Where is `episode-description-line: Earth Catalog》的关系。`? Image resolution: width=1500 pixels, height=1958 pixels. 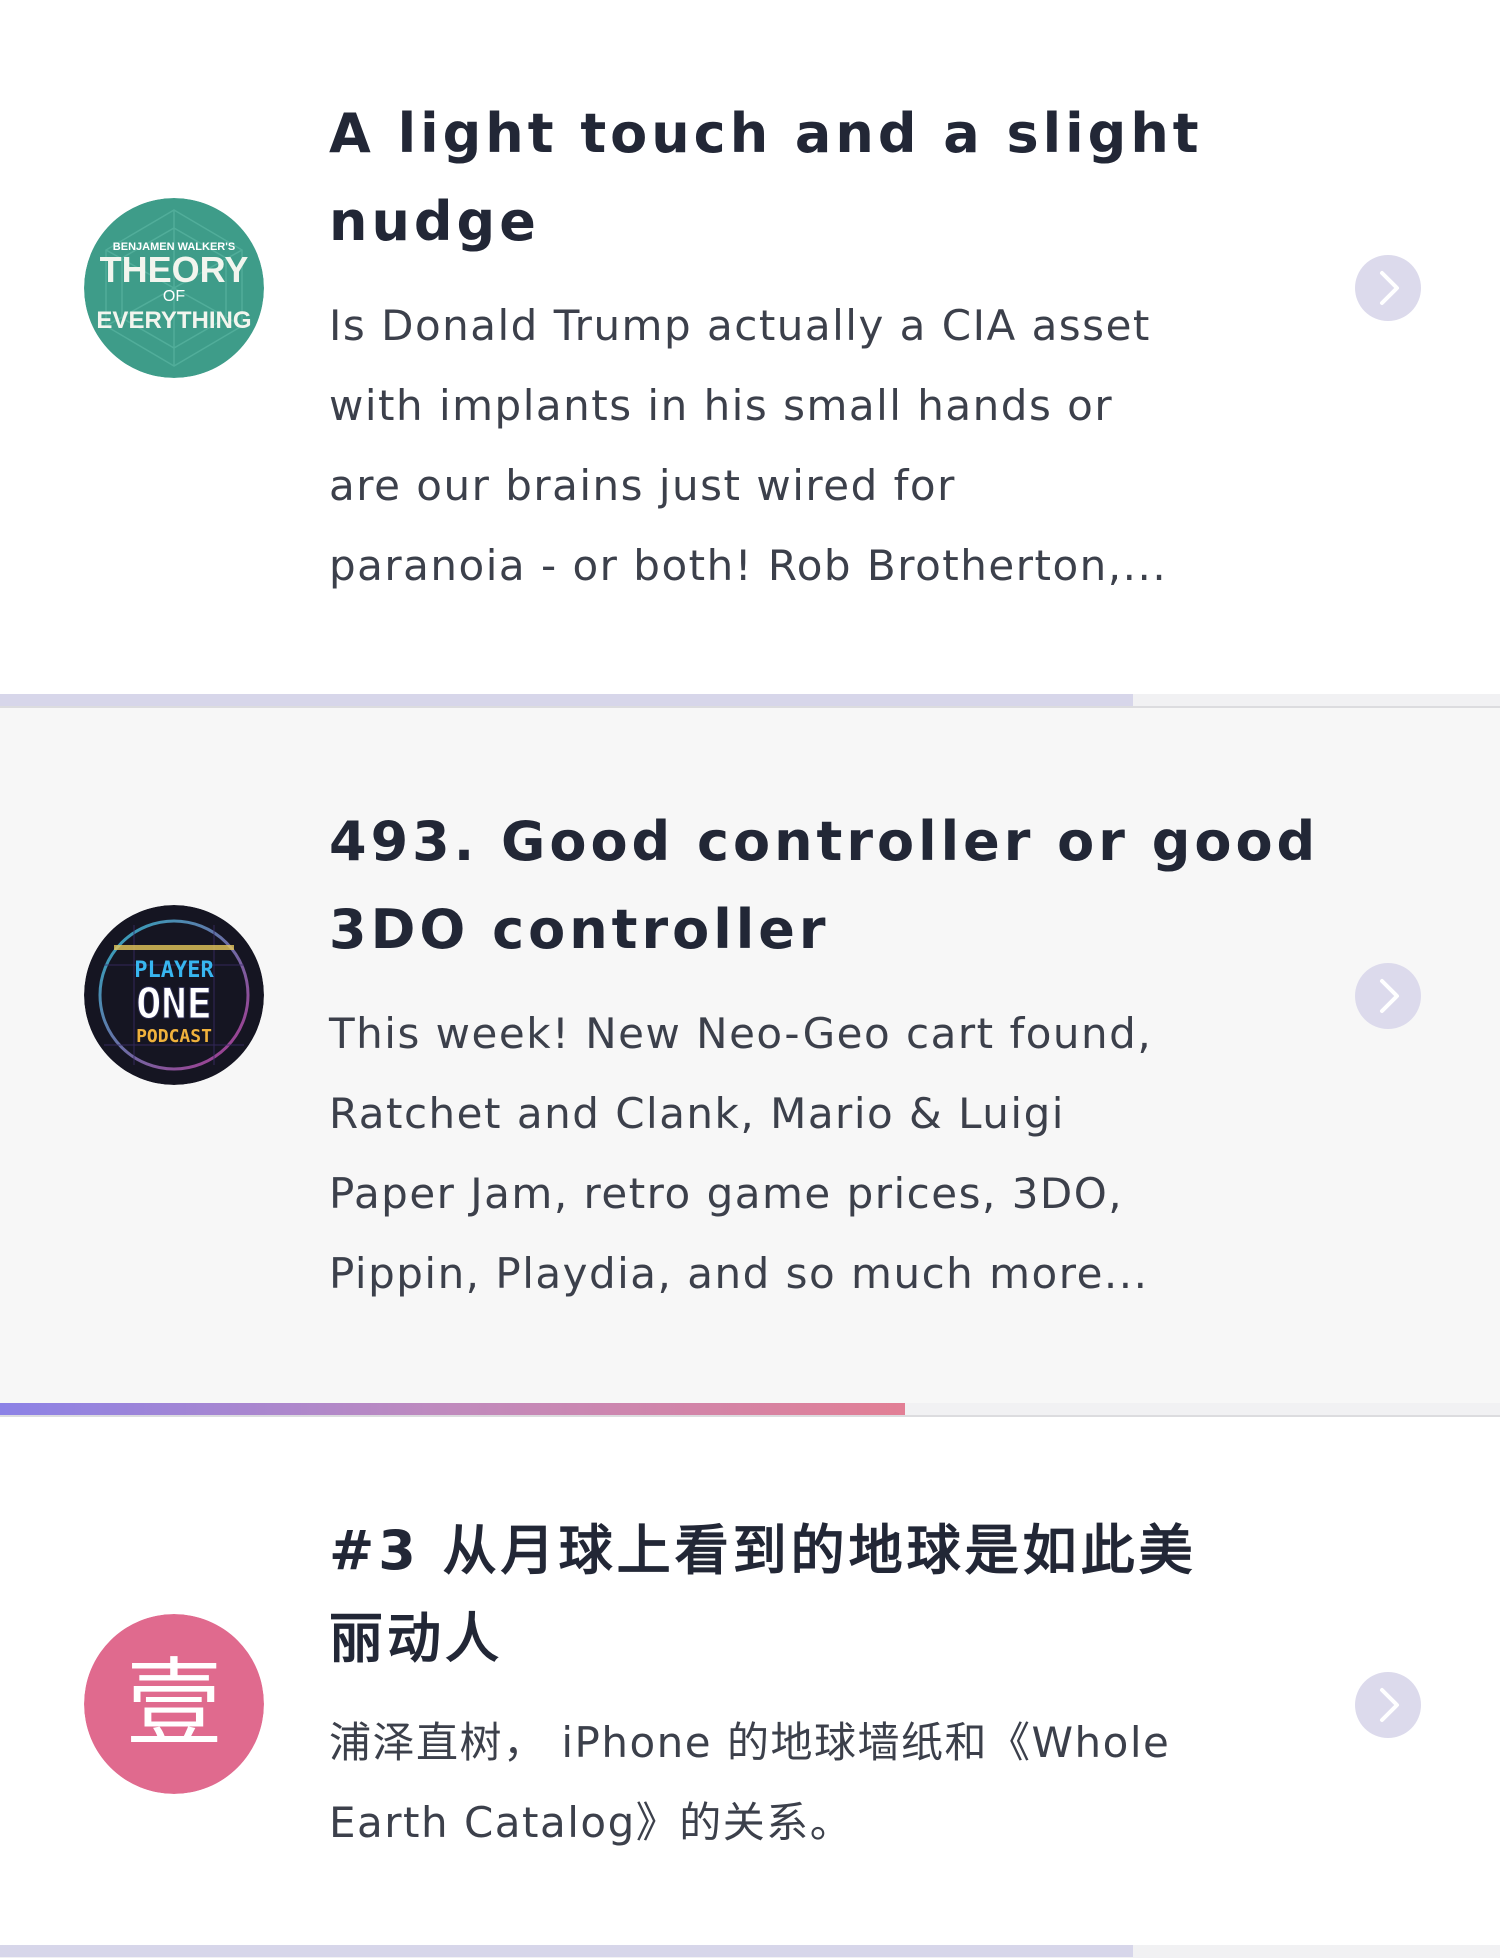 episode-description-line: Earth Catalog》的关系。 is located at coordinates (591, 1822).